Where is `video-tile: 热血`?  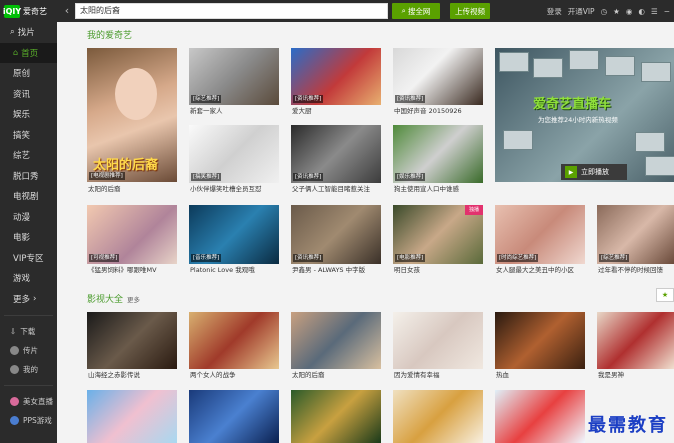 video-tile: 热血 is located at coordinates (540, 346).